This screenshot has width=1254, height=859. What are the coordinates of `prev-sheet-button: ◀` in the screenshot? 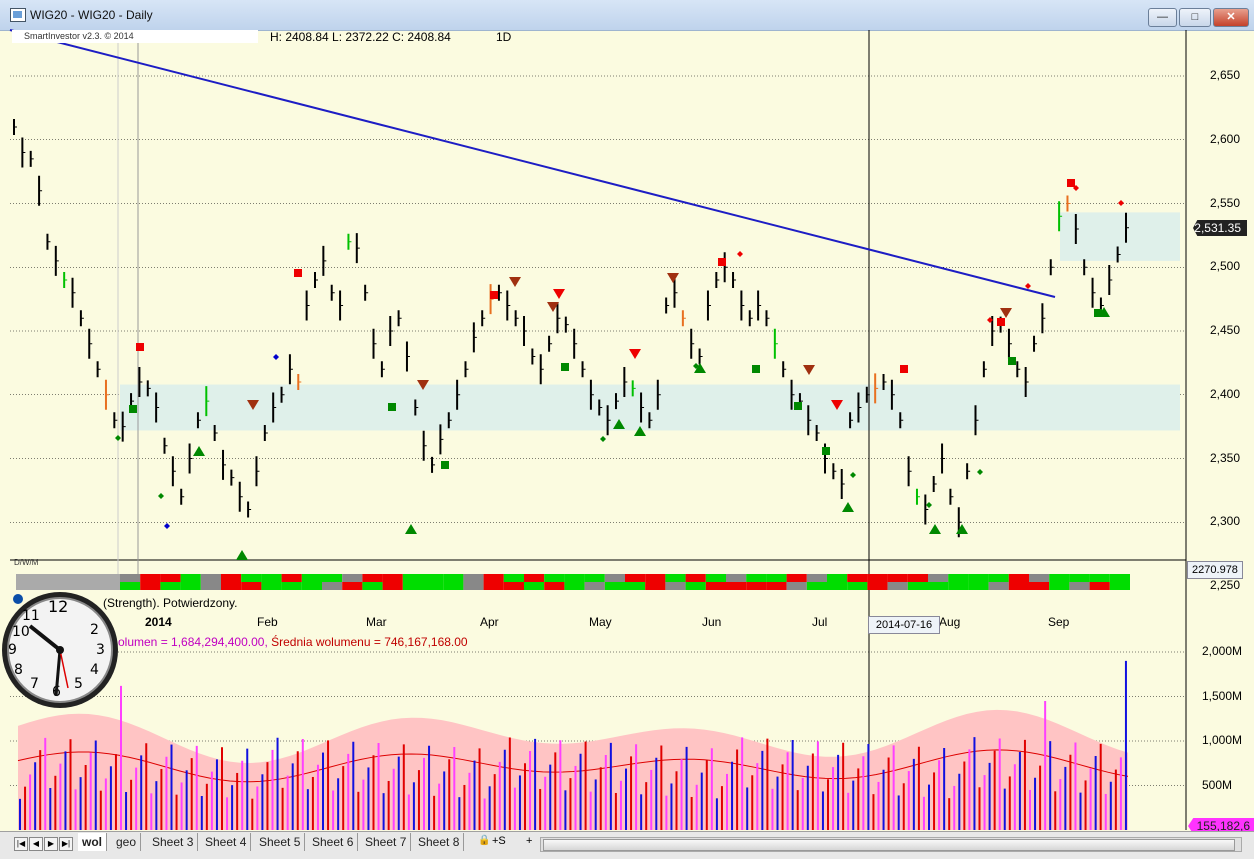 It's located at (36, 844).